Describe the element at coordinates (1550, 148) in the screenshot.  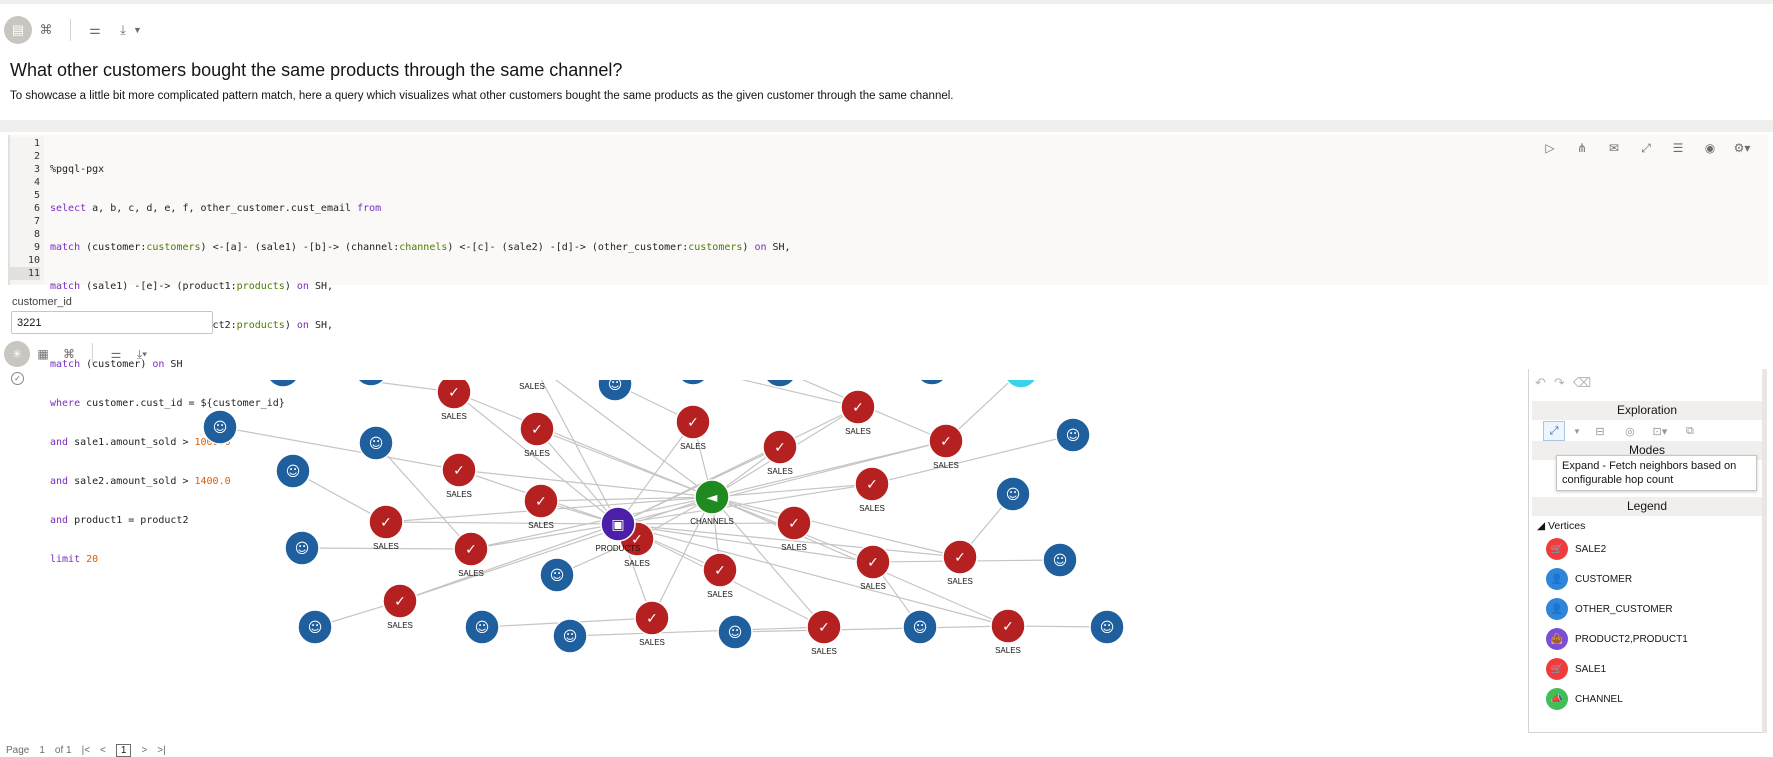
I see `run-icon: ▷` at that location.